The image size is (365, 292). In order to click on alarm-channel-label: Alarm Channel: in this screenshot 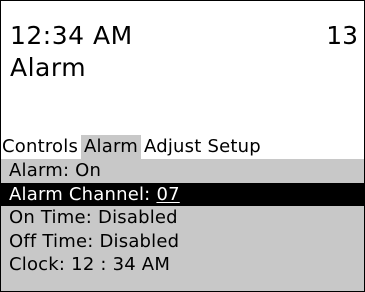, I will do `click(80, 194)`.